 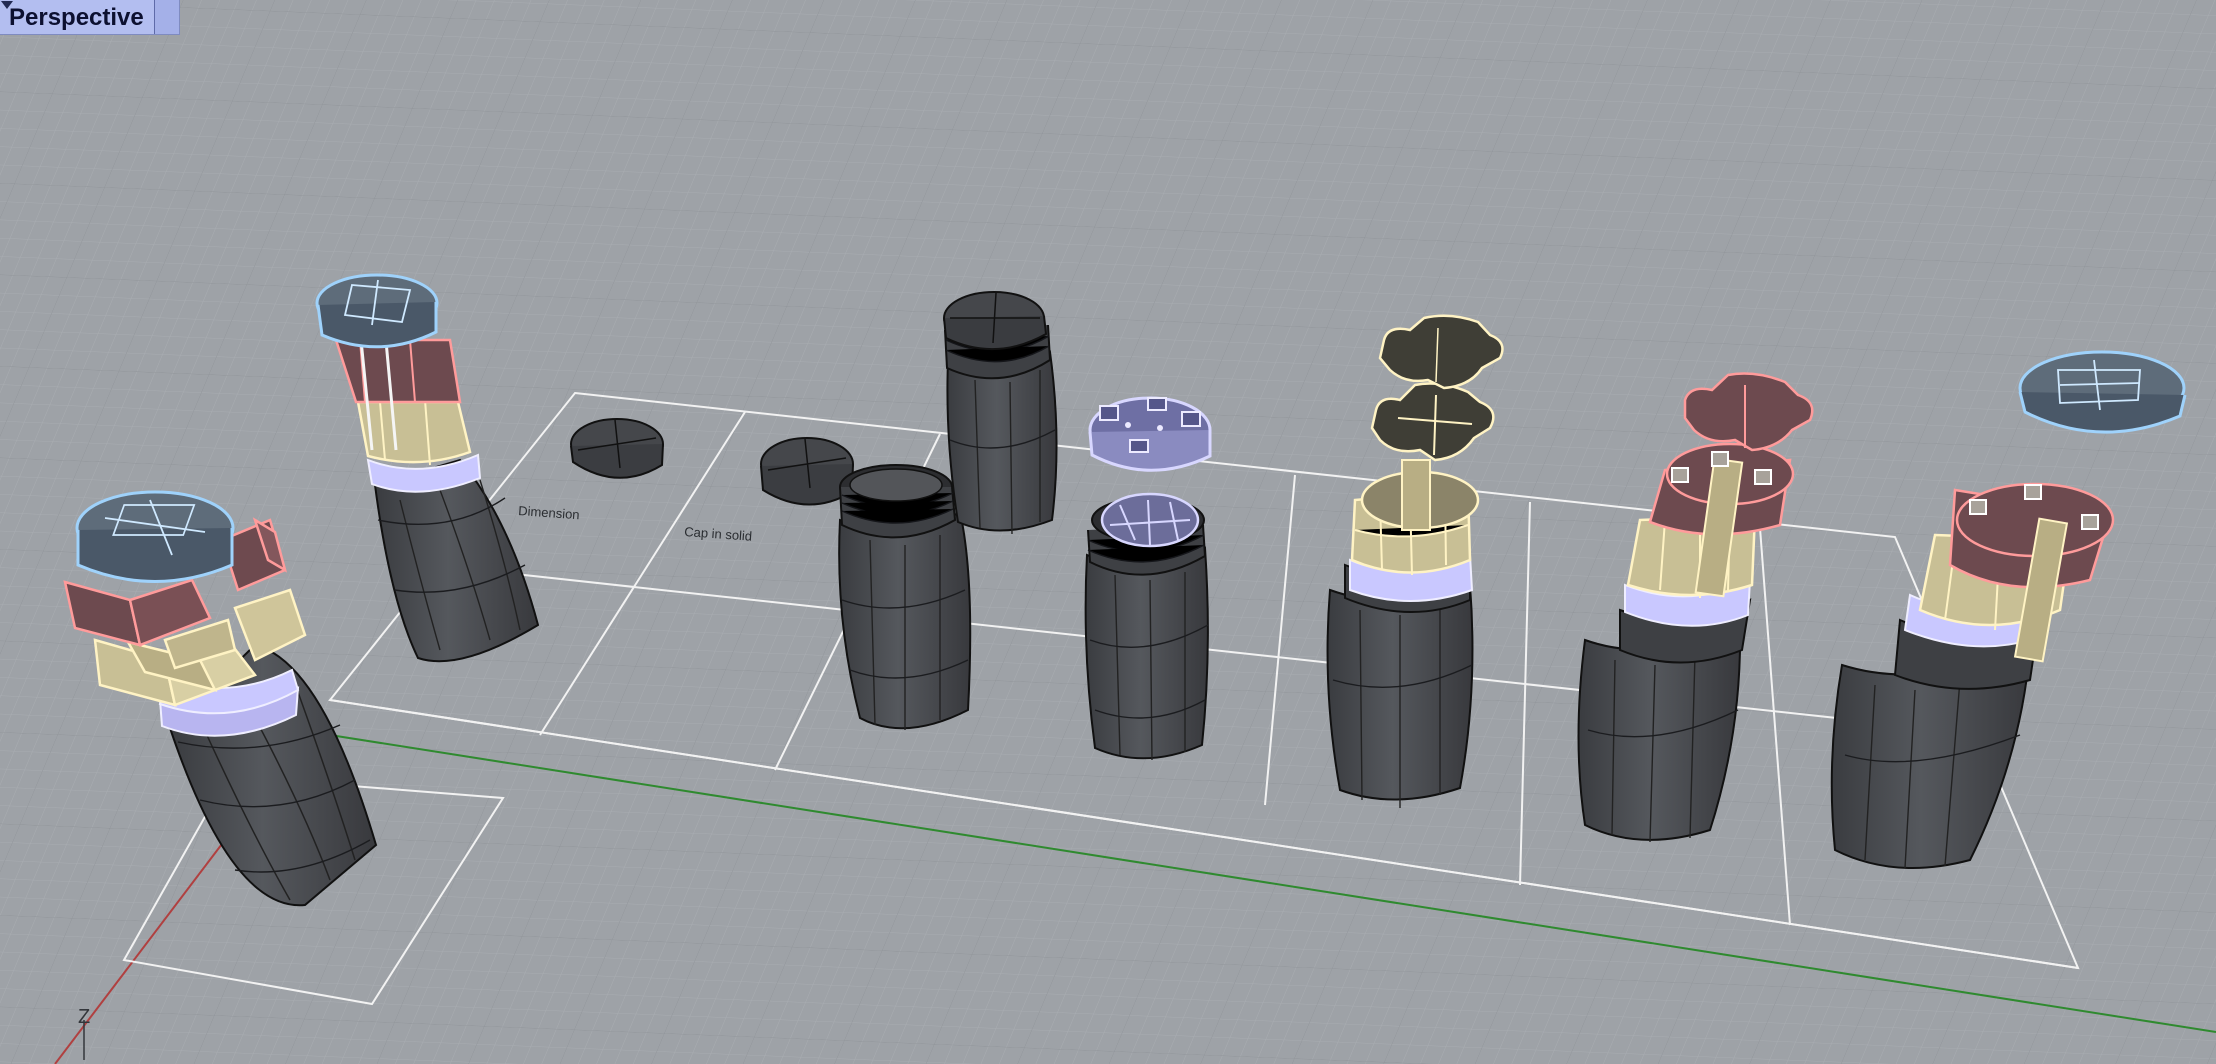 I want to click on triangle-down-icon, so click(x=7, y=5).